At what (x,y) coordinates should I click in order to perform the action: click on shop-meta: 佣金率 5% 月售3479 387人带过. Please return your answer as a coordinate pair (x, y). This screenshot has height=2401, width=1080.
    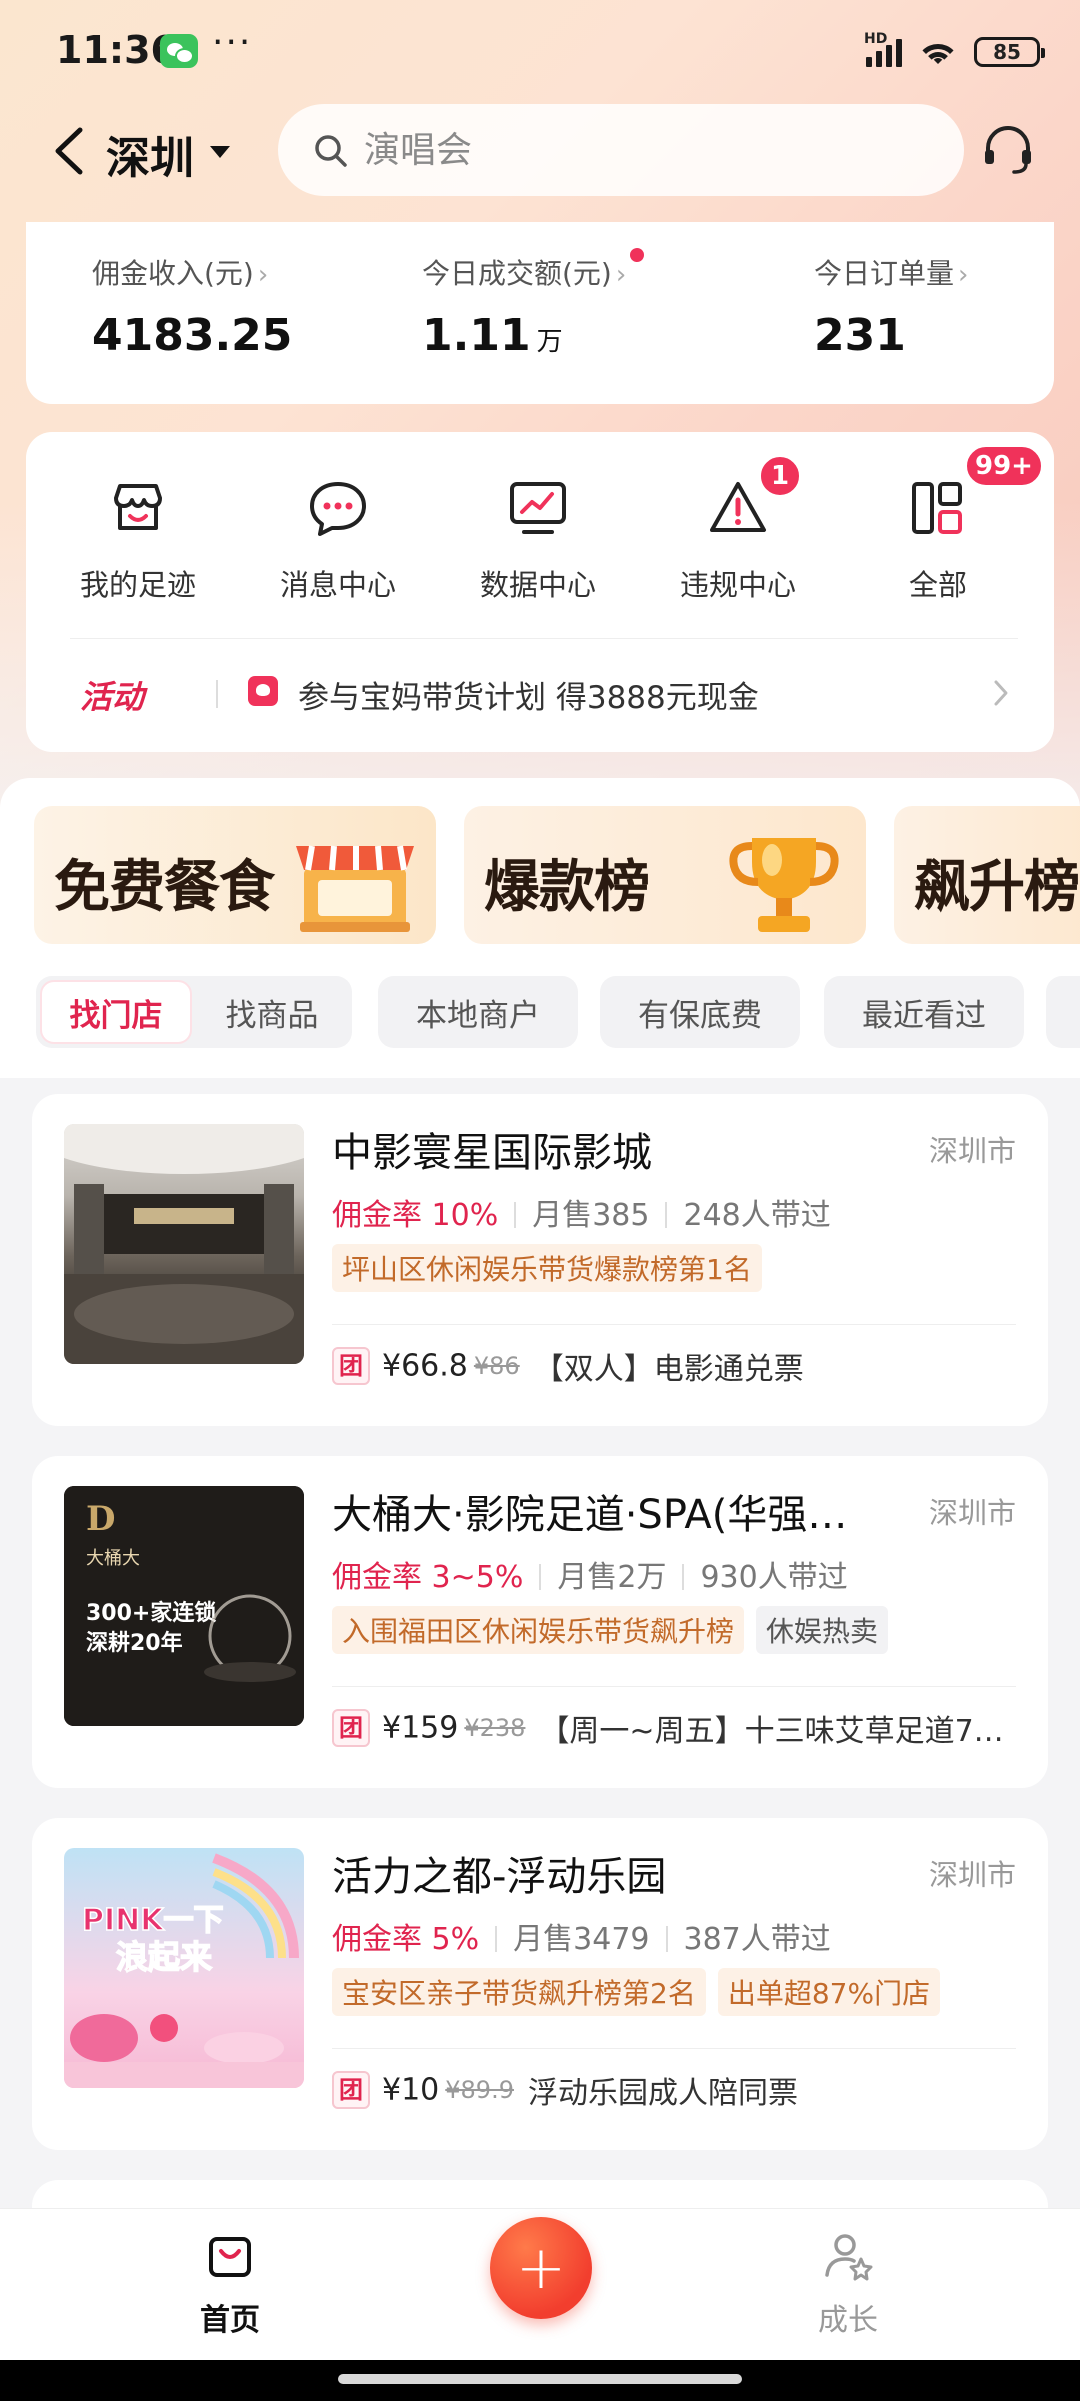
    Looking at the image, I should click on (581, 1936).